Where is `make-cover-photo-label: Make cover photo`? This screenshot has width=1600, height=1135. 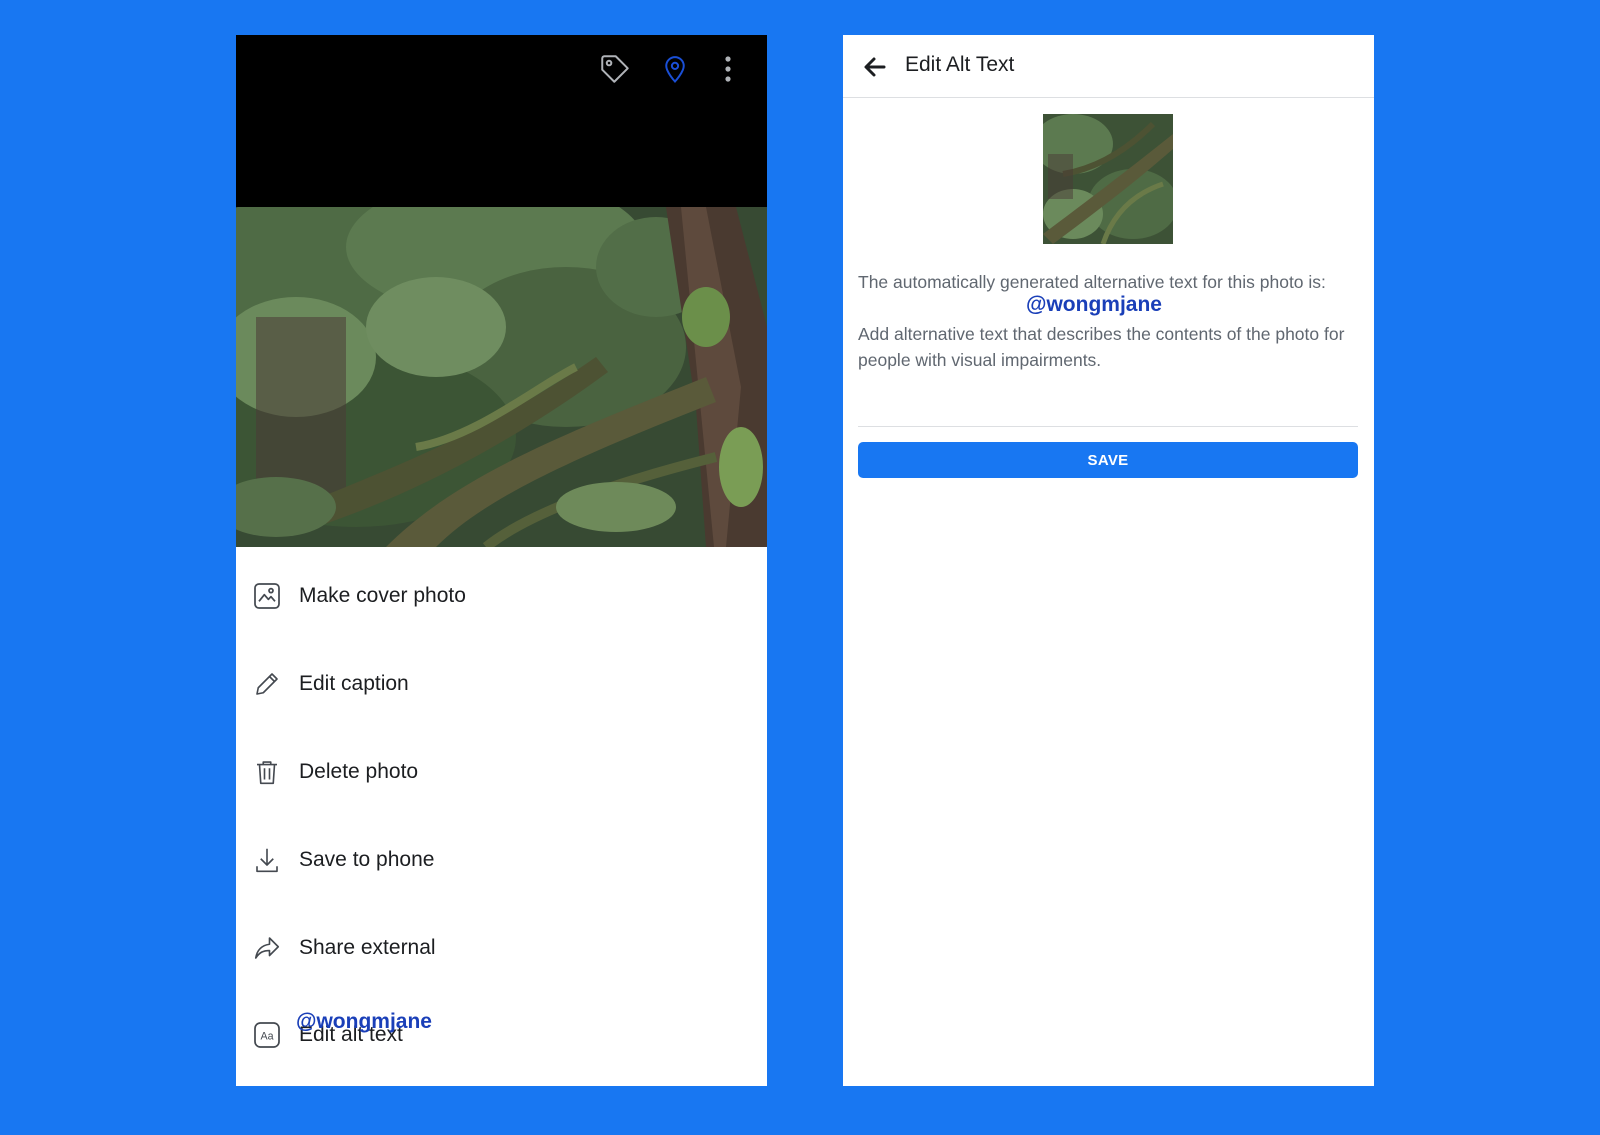
make-cover-photo-label: Make cover photo is located at coordinates (382, 595).